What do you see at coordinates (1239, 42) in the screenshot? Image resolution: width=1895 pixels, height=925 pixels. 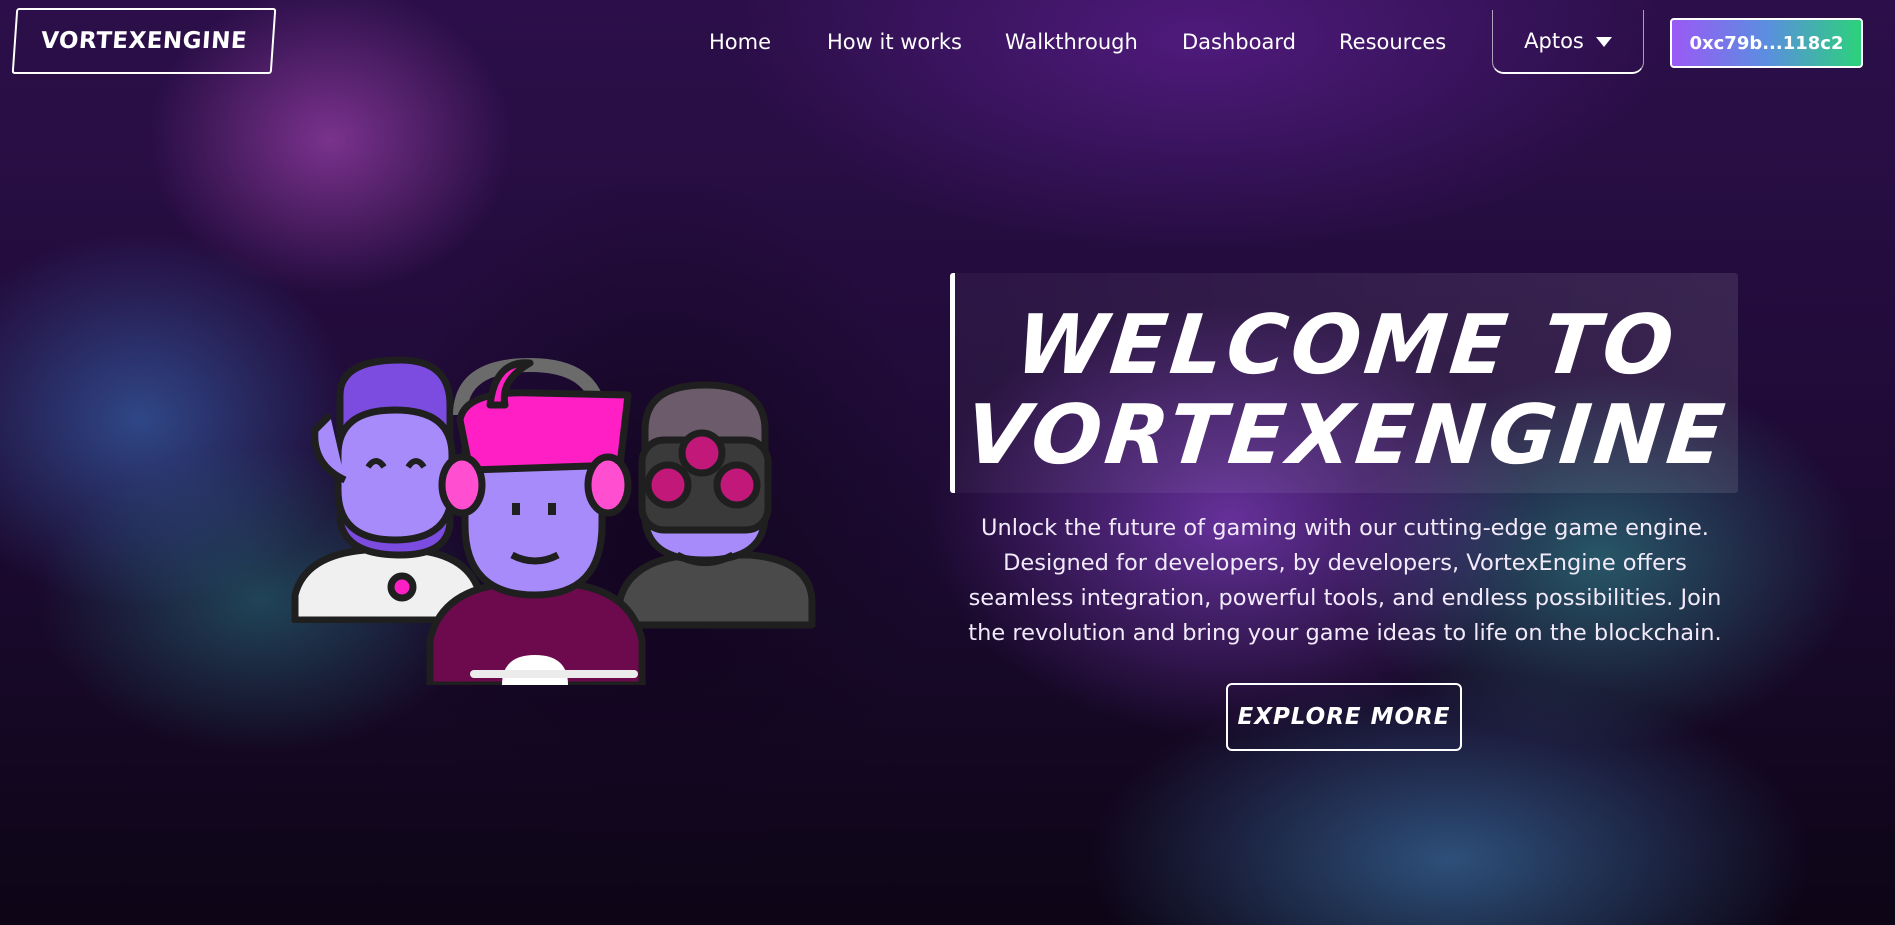 I see `nav-dashboard: Dashboard` at bounding box center [1239, 42].